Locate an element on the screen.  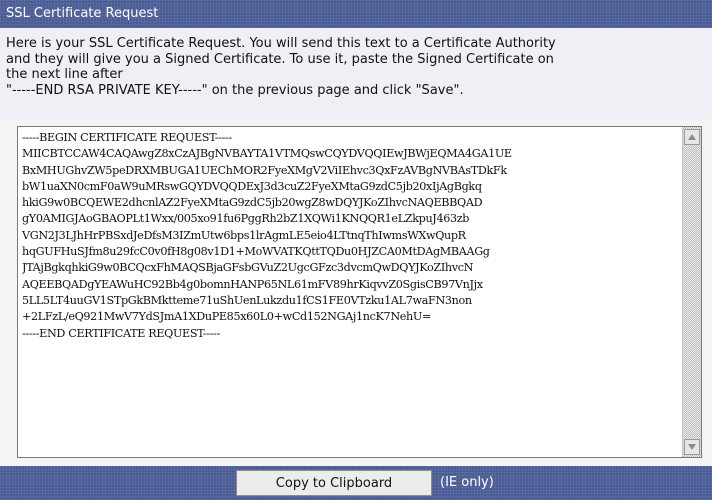
triangle-down-icon is located at coordinates (692, 447).